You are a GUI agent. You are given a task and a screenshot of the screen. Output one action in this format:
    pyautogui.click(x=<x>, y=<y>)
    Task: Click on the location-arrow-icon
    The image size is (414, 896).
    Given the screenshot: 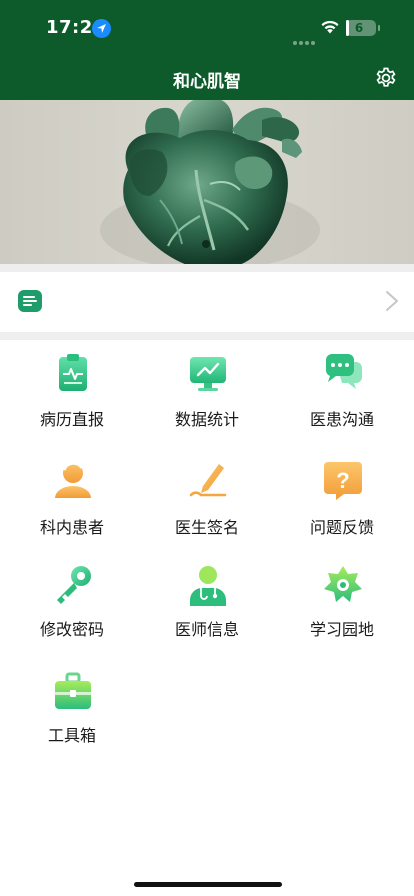 What is the action you would take?
    pyautogui.click(x=101, y=28)
    